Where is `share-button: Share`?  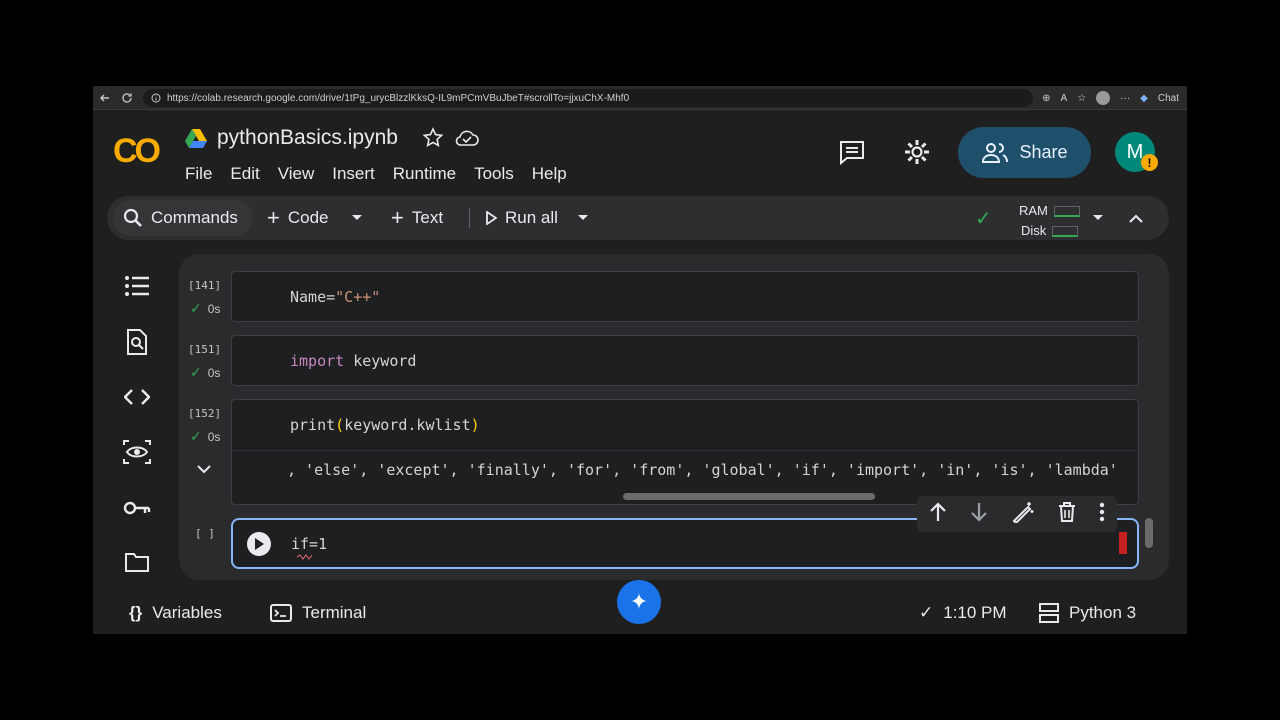 share-button: Share is located at coordinates (1024, 152).